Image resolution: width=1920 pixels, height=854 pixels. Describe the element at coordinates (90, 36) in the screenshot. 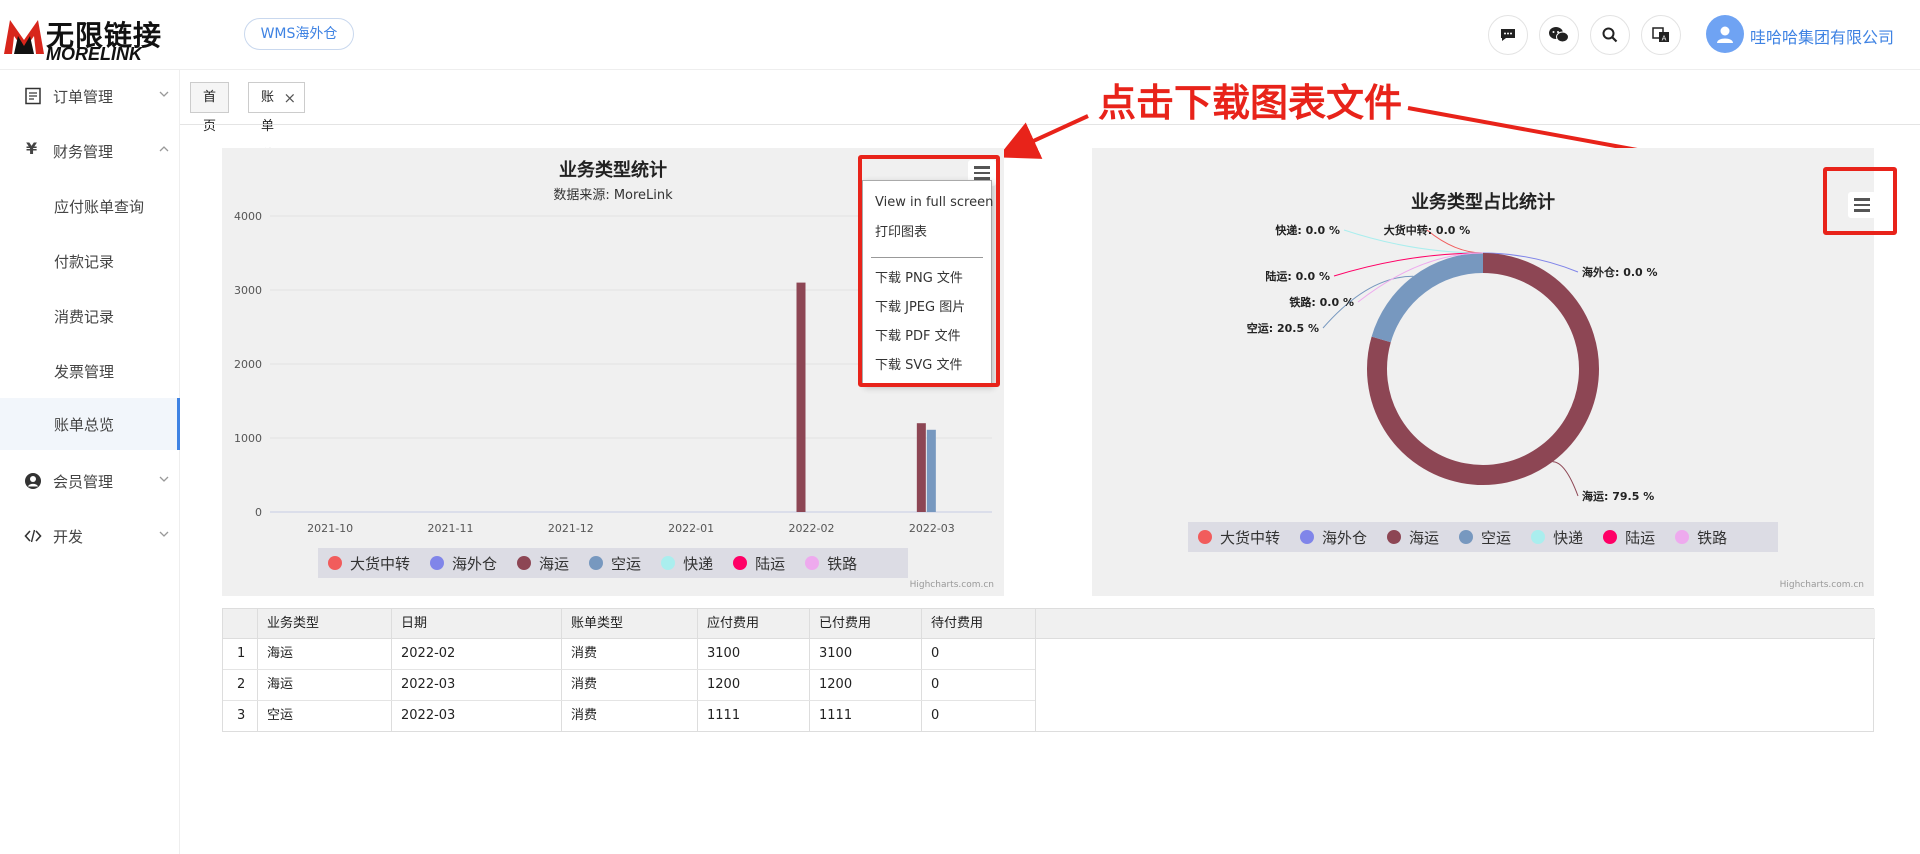

I see `logo: 无限链接 MORELINK` at that location.